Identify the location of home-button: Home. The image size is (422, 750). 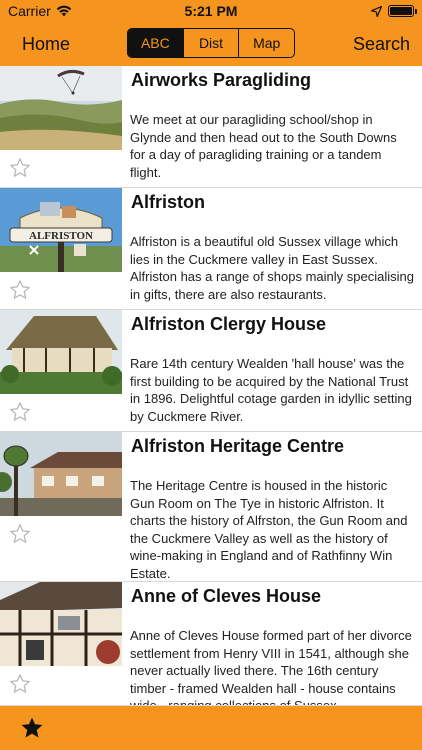
(46, 44).